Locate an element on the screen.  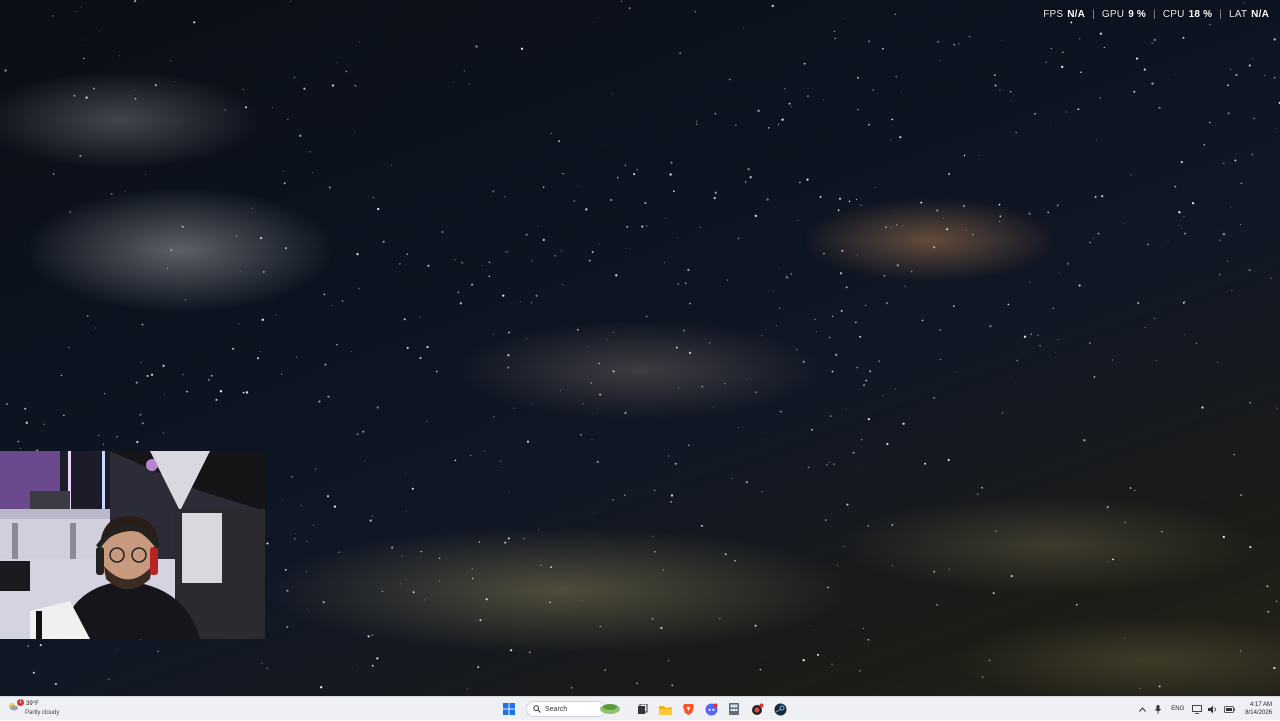
taskbar-apps: Search is located at coordinates (644, 709).